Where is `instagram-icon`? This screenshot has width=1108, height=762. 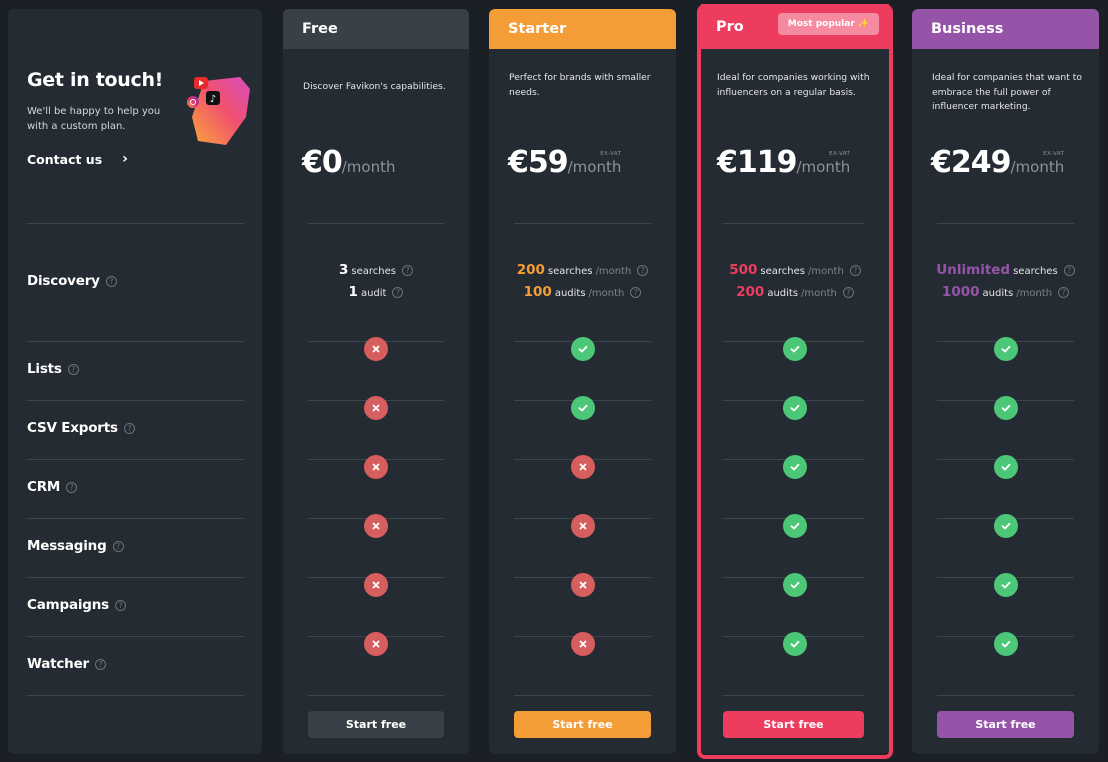
instagram-icon is located at coordinates (193, 102).